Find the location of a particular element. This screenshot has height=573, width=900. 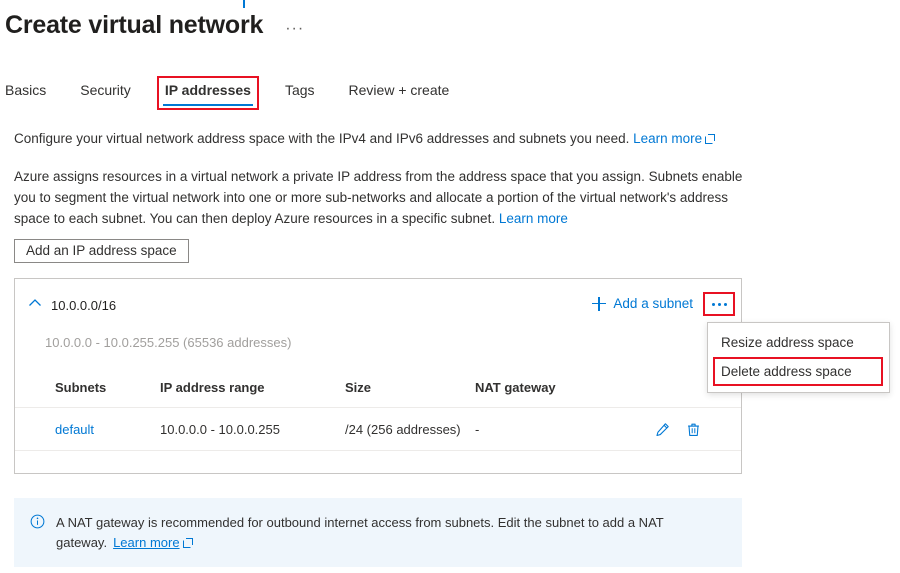

chevron-up-icon is located at coordinates (35, 303).